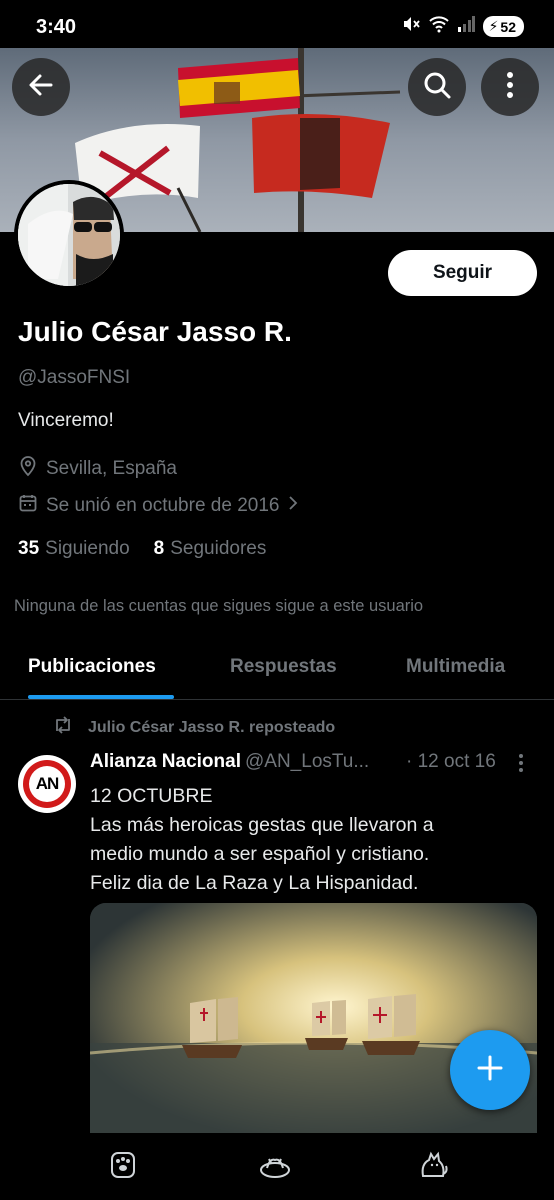 The height and width of the screenshot is (1200, 554). Describe the element at coordinates (163, 505) in the screenshot. I see `joined-text: Se unió en octubre de 2016` at that location.